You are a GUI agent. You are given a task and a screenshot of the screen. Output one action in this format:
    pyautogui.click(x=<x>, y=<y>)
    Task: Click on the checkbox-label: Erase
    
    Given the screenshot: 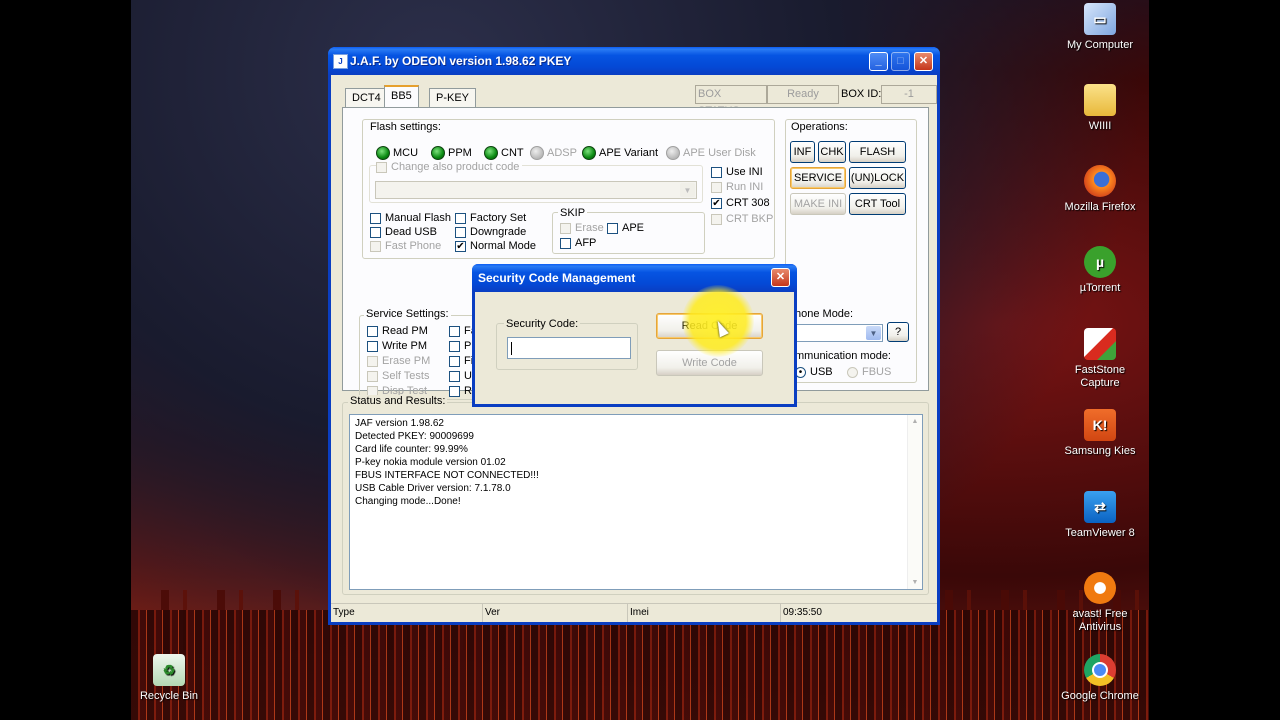 What is the action you would take?
    pyautogui.click(x=589, y=228)
    